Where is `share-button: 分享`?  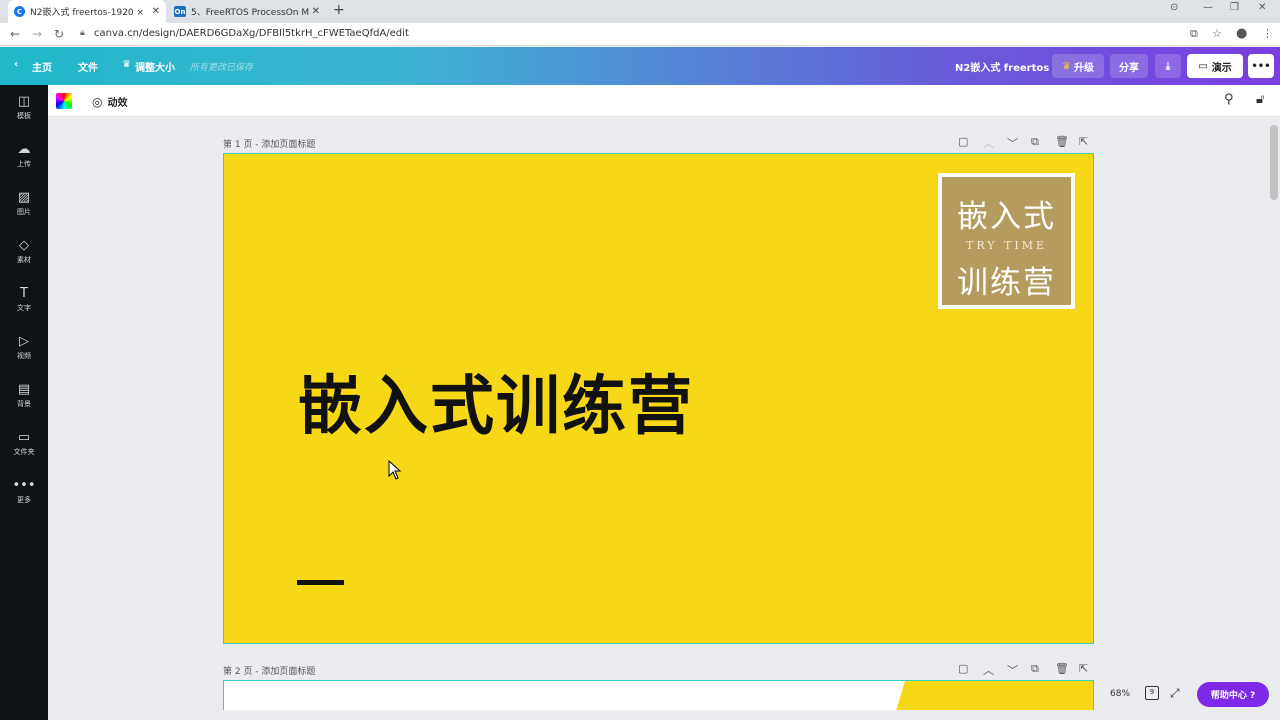 share-button: 分享 is located at coordinates (1129, 66).